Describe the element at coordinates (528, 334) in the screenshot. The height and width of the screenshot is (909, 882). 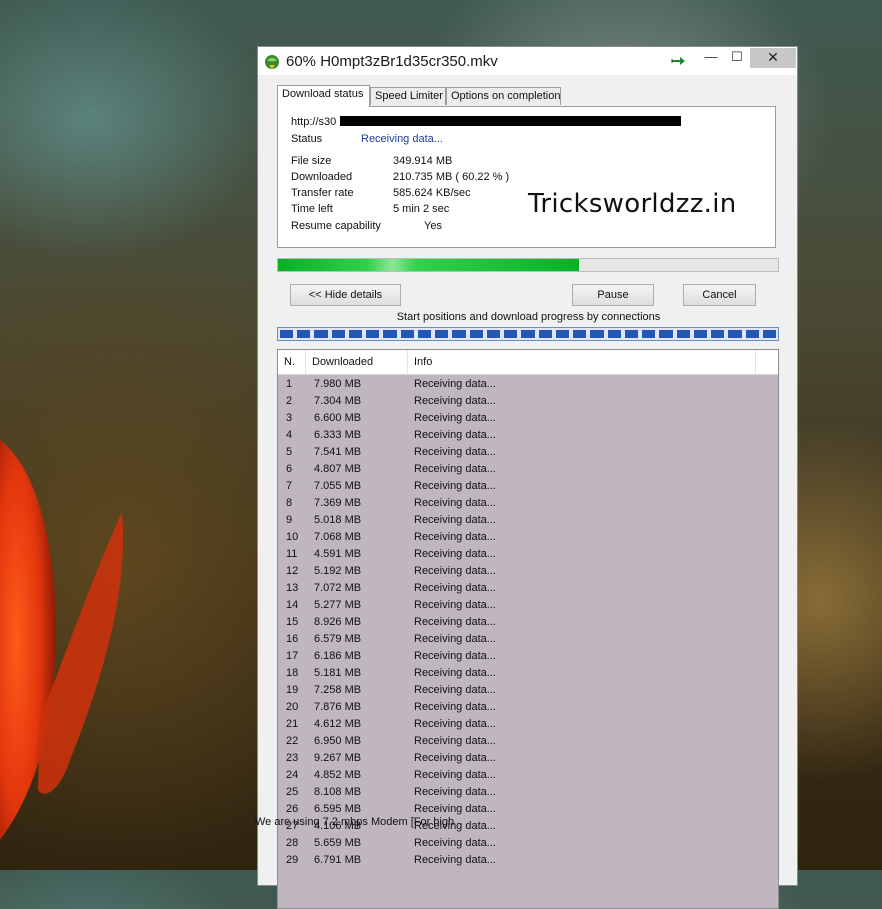
I see `connections-progress-bar` at that location.